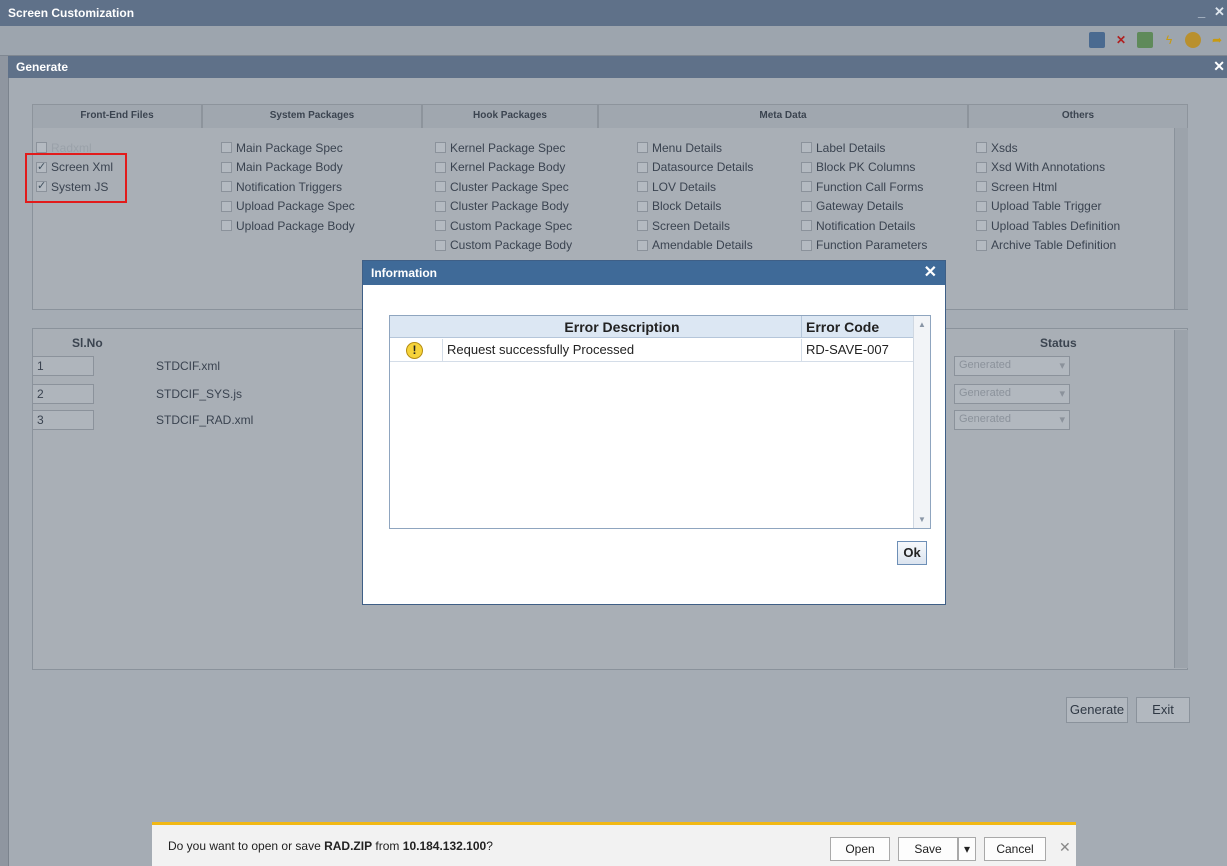 The image size is (1227, 866). Describe the element at coordinates (864, 207) in the screenshot. I see `checkbox-gateway-details: Gateway Details` at that location.